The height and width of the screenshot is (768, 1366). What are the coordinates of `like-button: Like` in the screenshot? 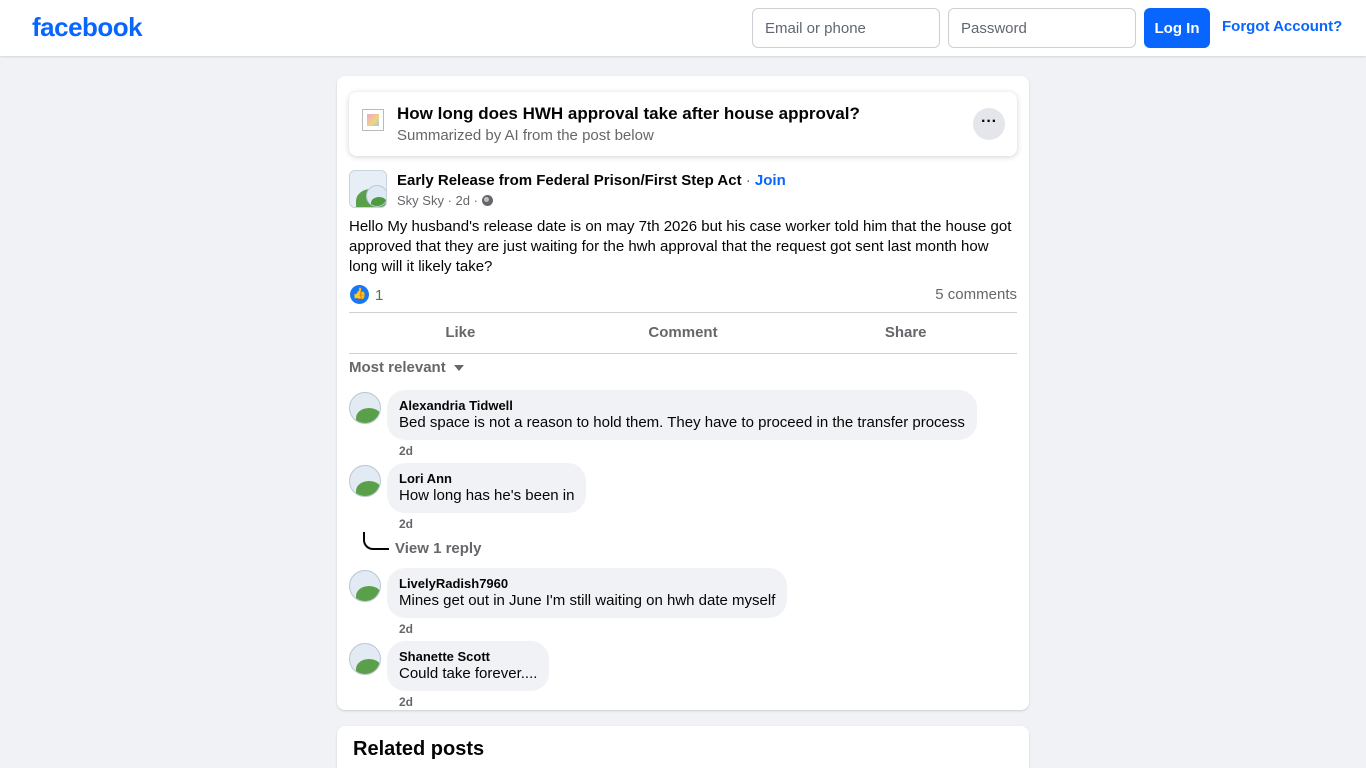 It's located at (460, 333).